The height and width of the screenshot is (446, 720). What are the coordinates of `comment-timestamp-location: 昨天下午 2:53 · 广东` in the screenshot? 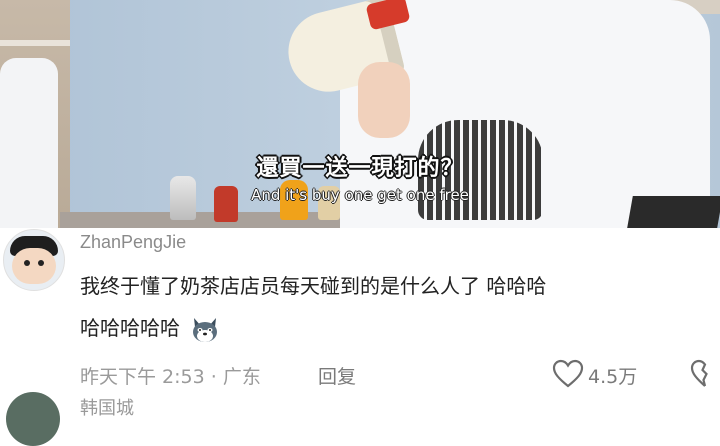 It's located at (170, 377).